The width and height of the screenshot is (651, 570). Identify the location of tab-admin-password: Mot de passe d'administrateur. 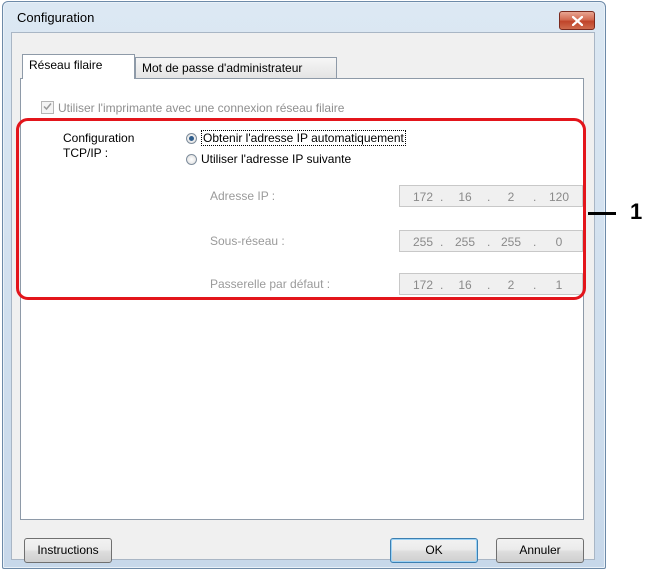
(236, 67).